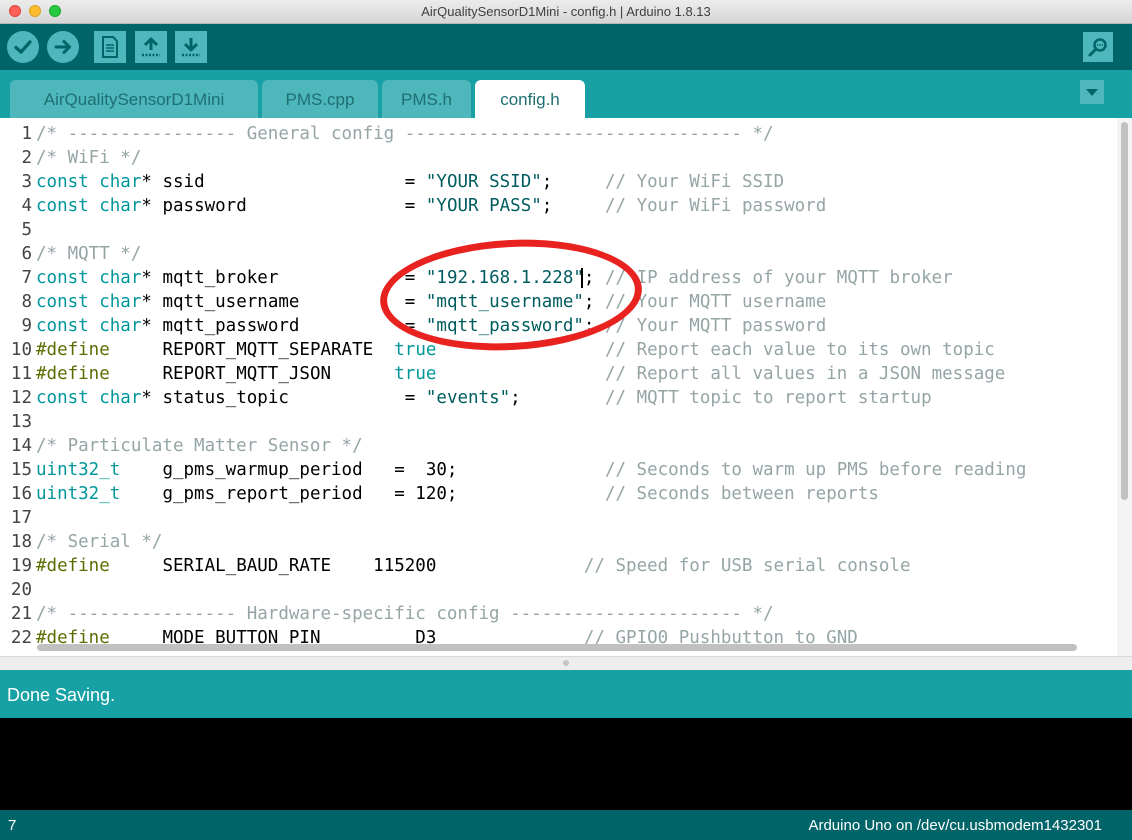 This screenshot has width=1132, height=840. Describe the element at coordinates (557, 422) in the screenshot. I see `code-line: 13` at that location.